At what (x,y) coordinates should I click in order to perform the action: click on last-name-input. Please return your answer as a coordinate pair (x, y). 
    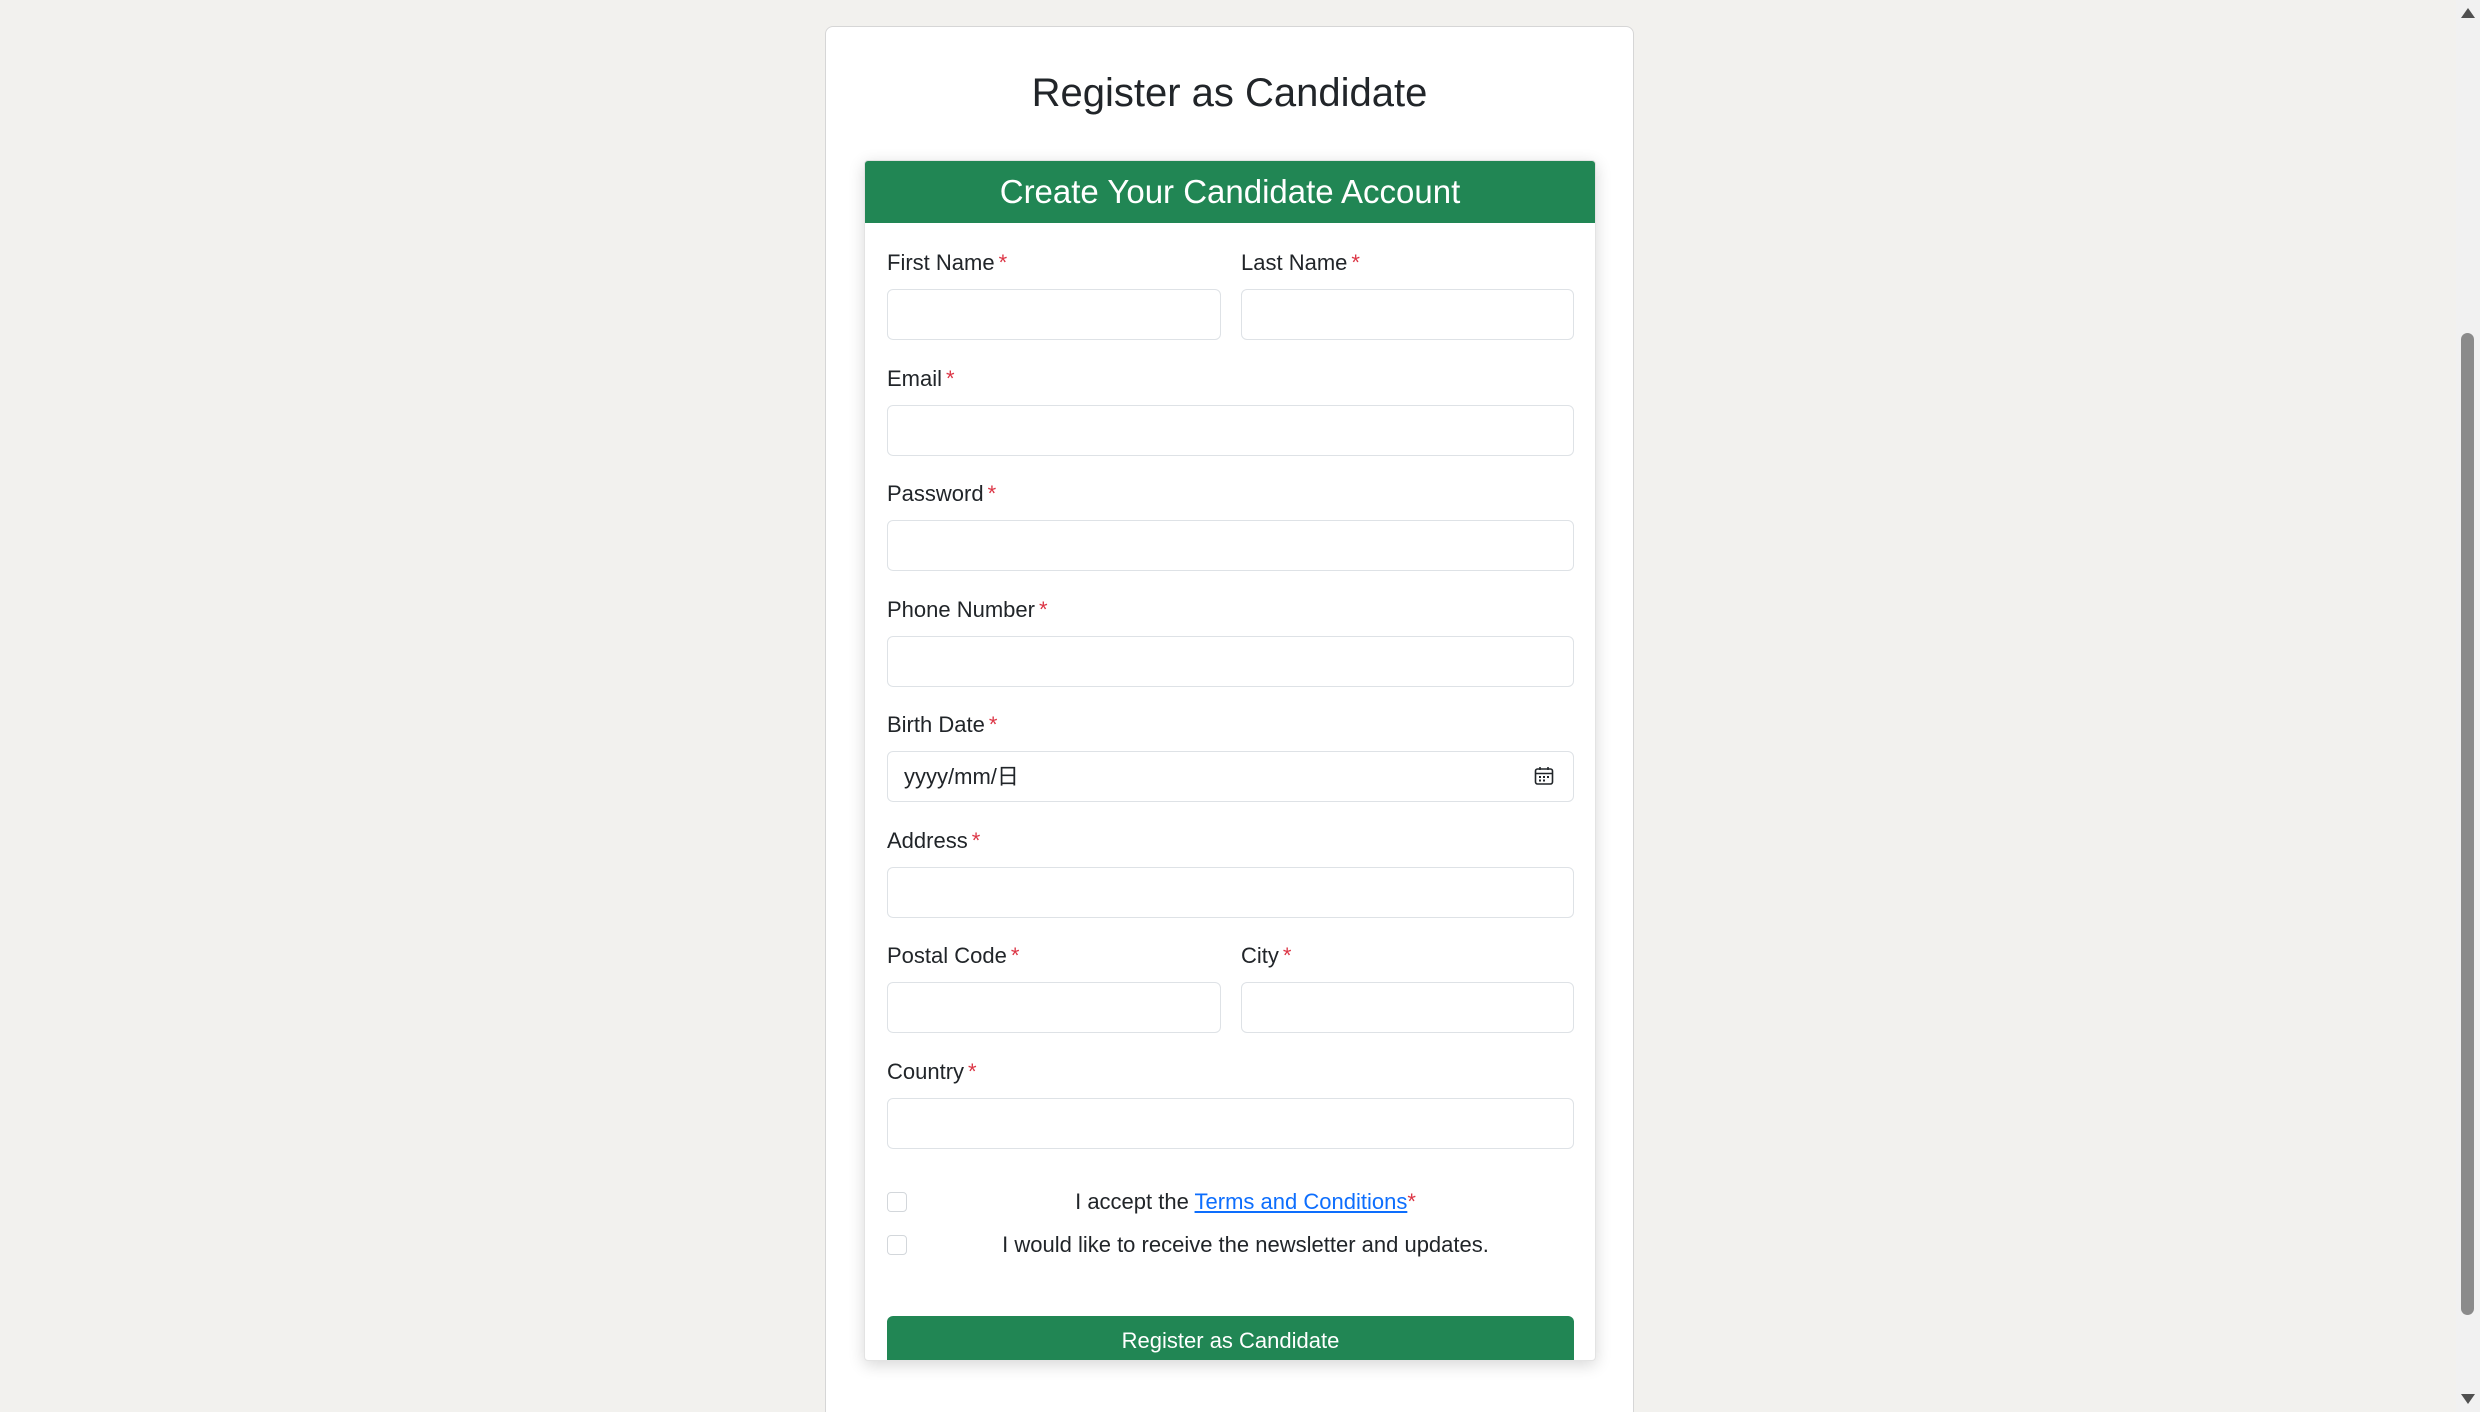
    Looking at the image, I should click on (1407, 314).